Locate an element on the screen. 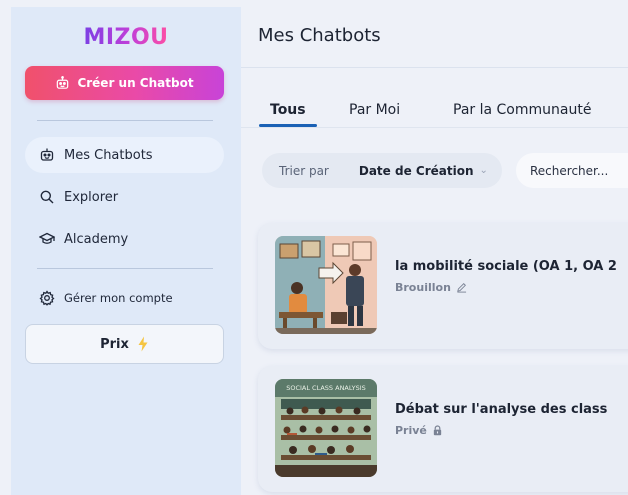 This screenshot has width=628, height=495. sidebar-item-manage-account: Gérer mon compte is located at coordinates (124, 298).